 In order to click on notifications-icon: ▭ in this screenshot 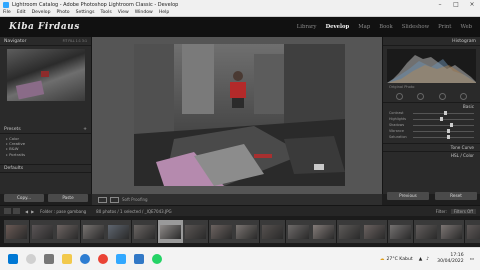, I will do `click(472, 259)`.